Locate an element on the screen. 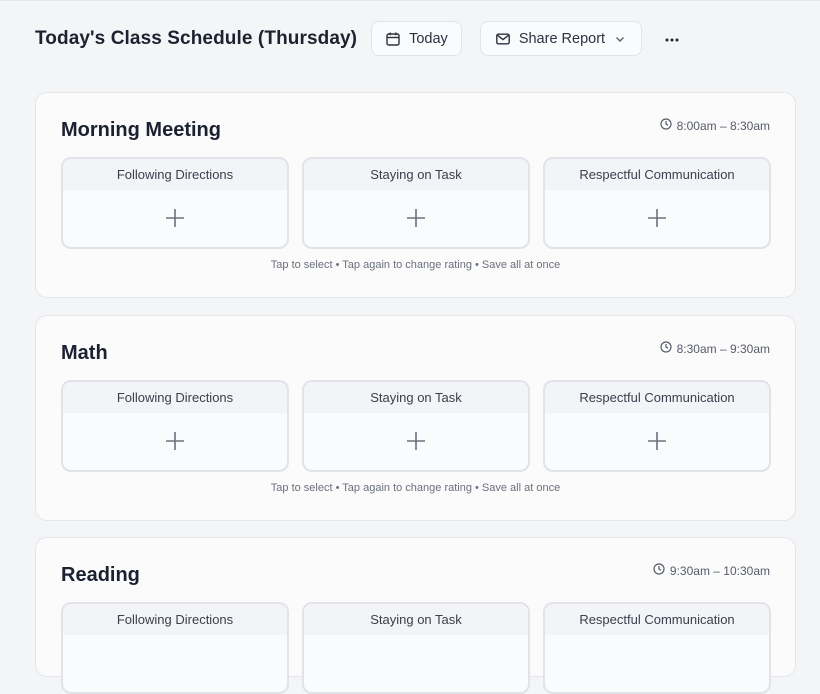  share-report-label: Share Report is located at coordinates (562, 38).